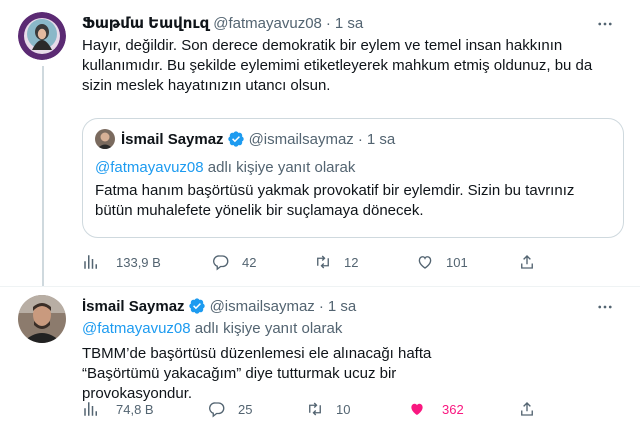 This screenshot has height=443, width=640. What do you see at coordinates (138, 262) in the screenshot?
I see `views-count: 133,9 B` at bounding box center [138, 262].